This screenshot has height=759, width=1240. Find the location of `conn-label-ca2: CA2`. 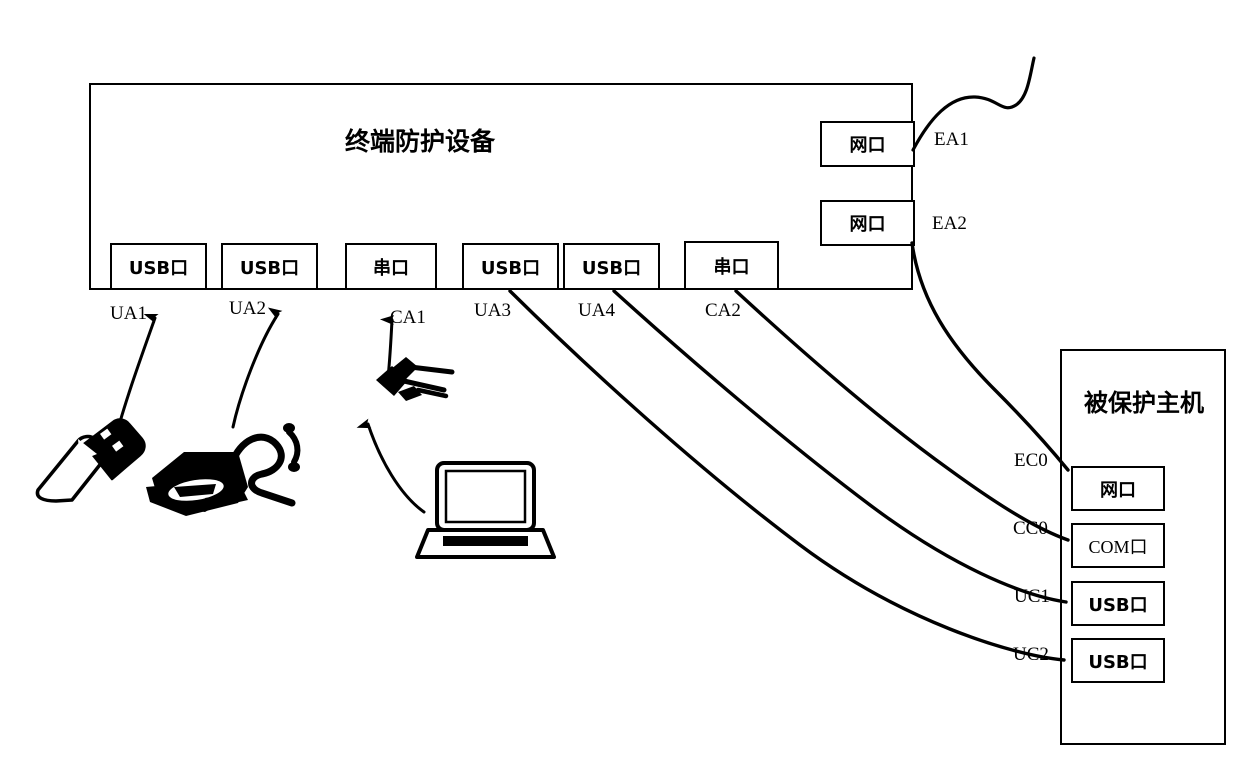

conn-label-ca2: CA2 is located at coordinates (723, 310).